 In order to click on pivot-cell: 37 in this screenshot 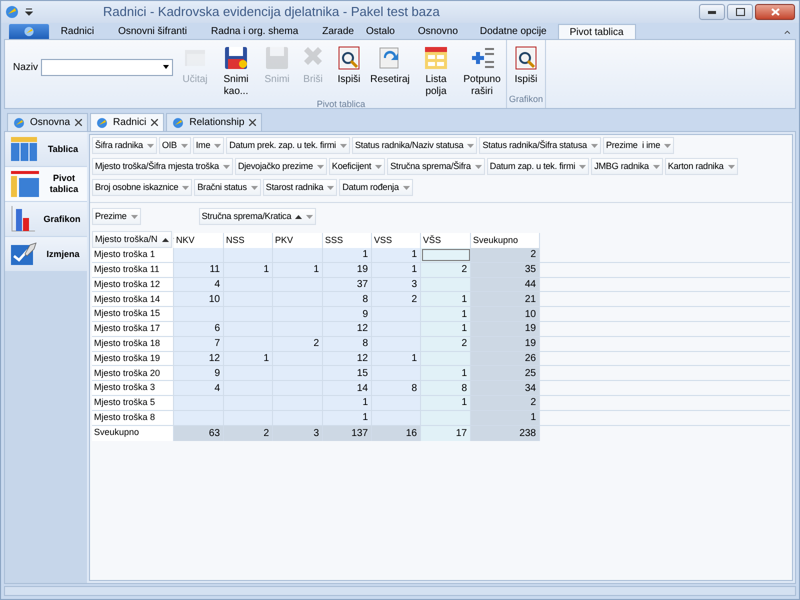, I will do `click(347, 285)`.